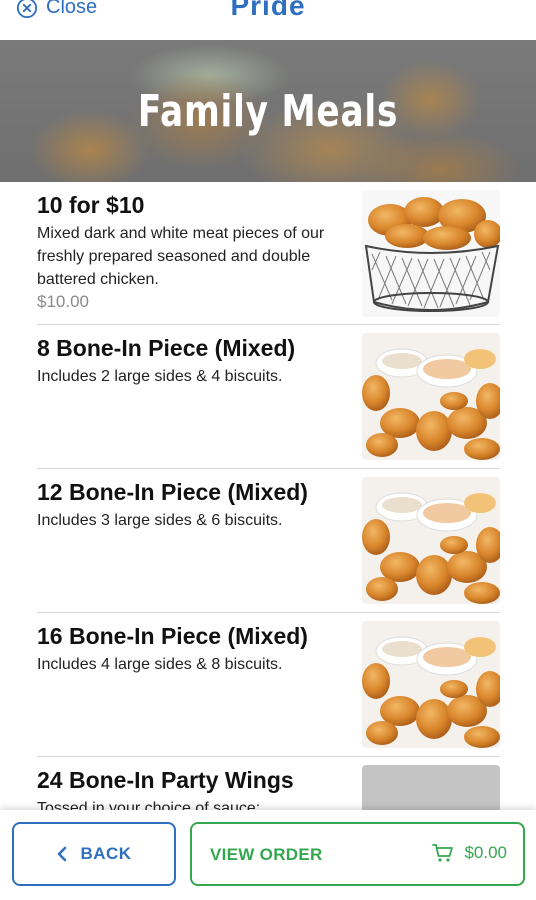 The height and width of the screenshot is (900, 536). Describe the element at coordinates (91, 205) in the screenshot. I see `item-name: 10 for $10` at that location.